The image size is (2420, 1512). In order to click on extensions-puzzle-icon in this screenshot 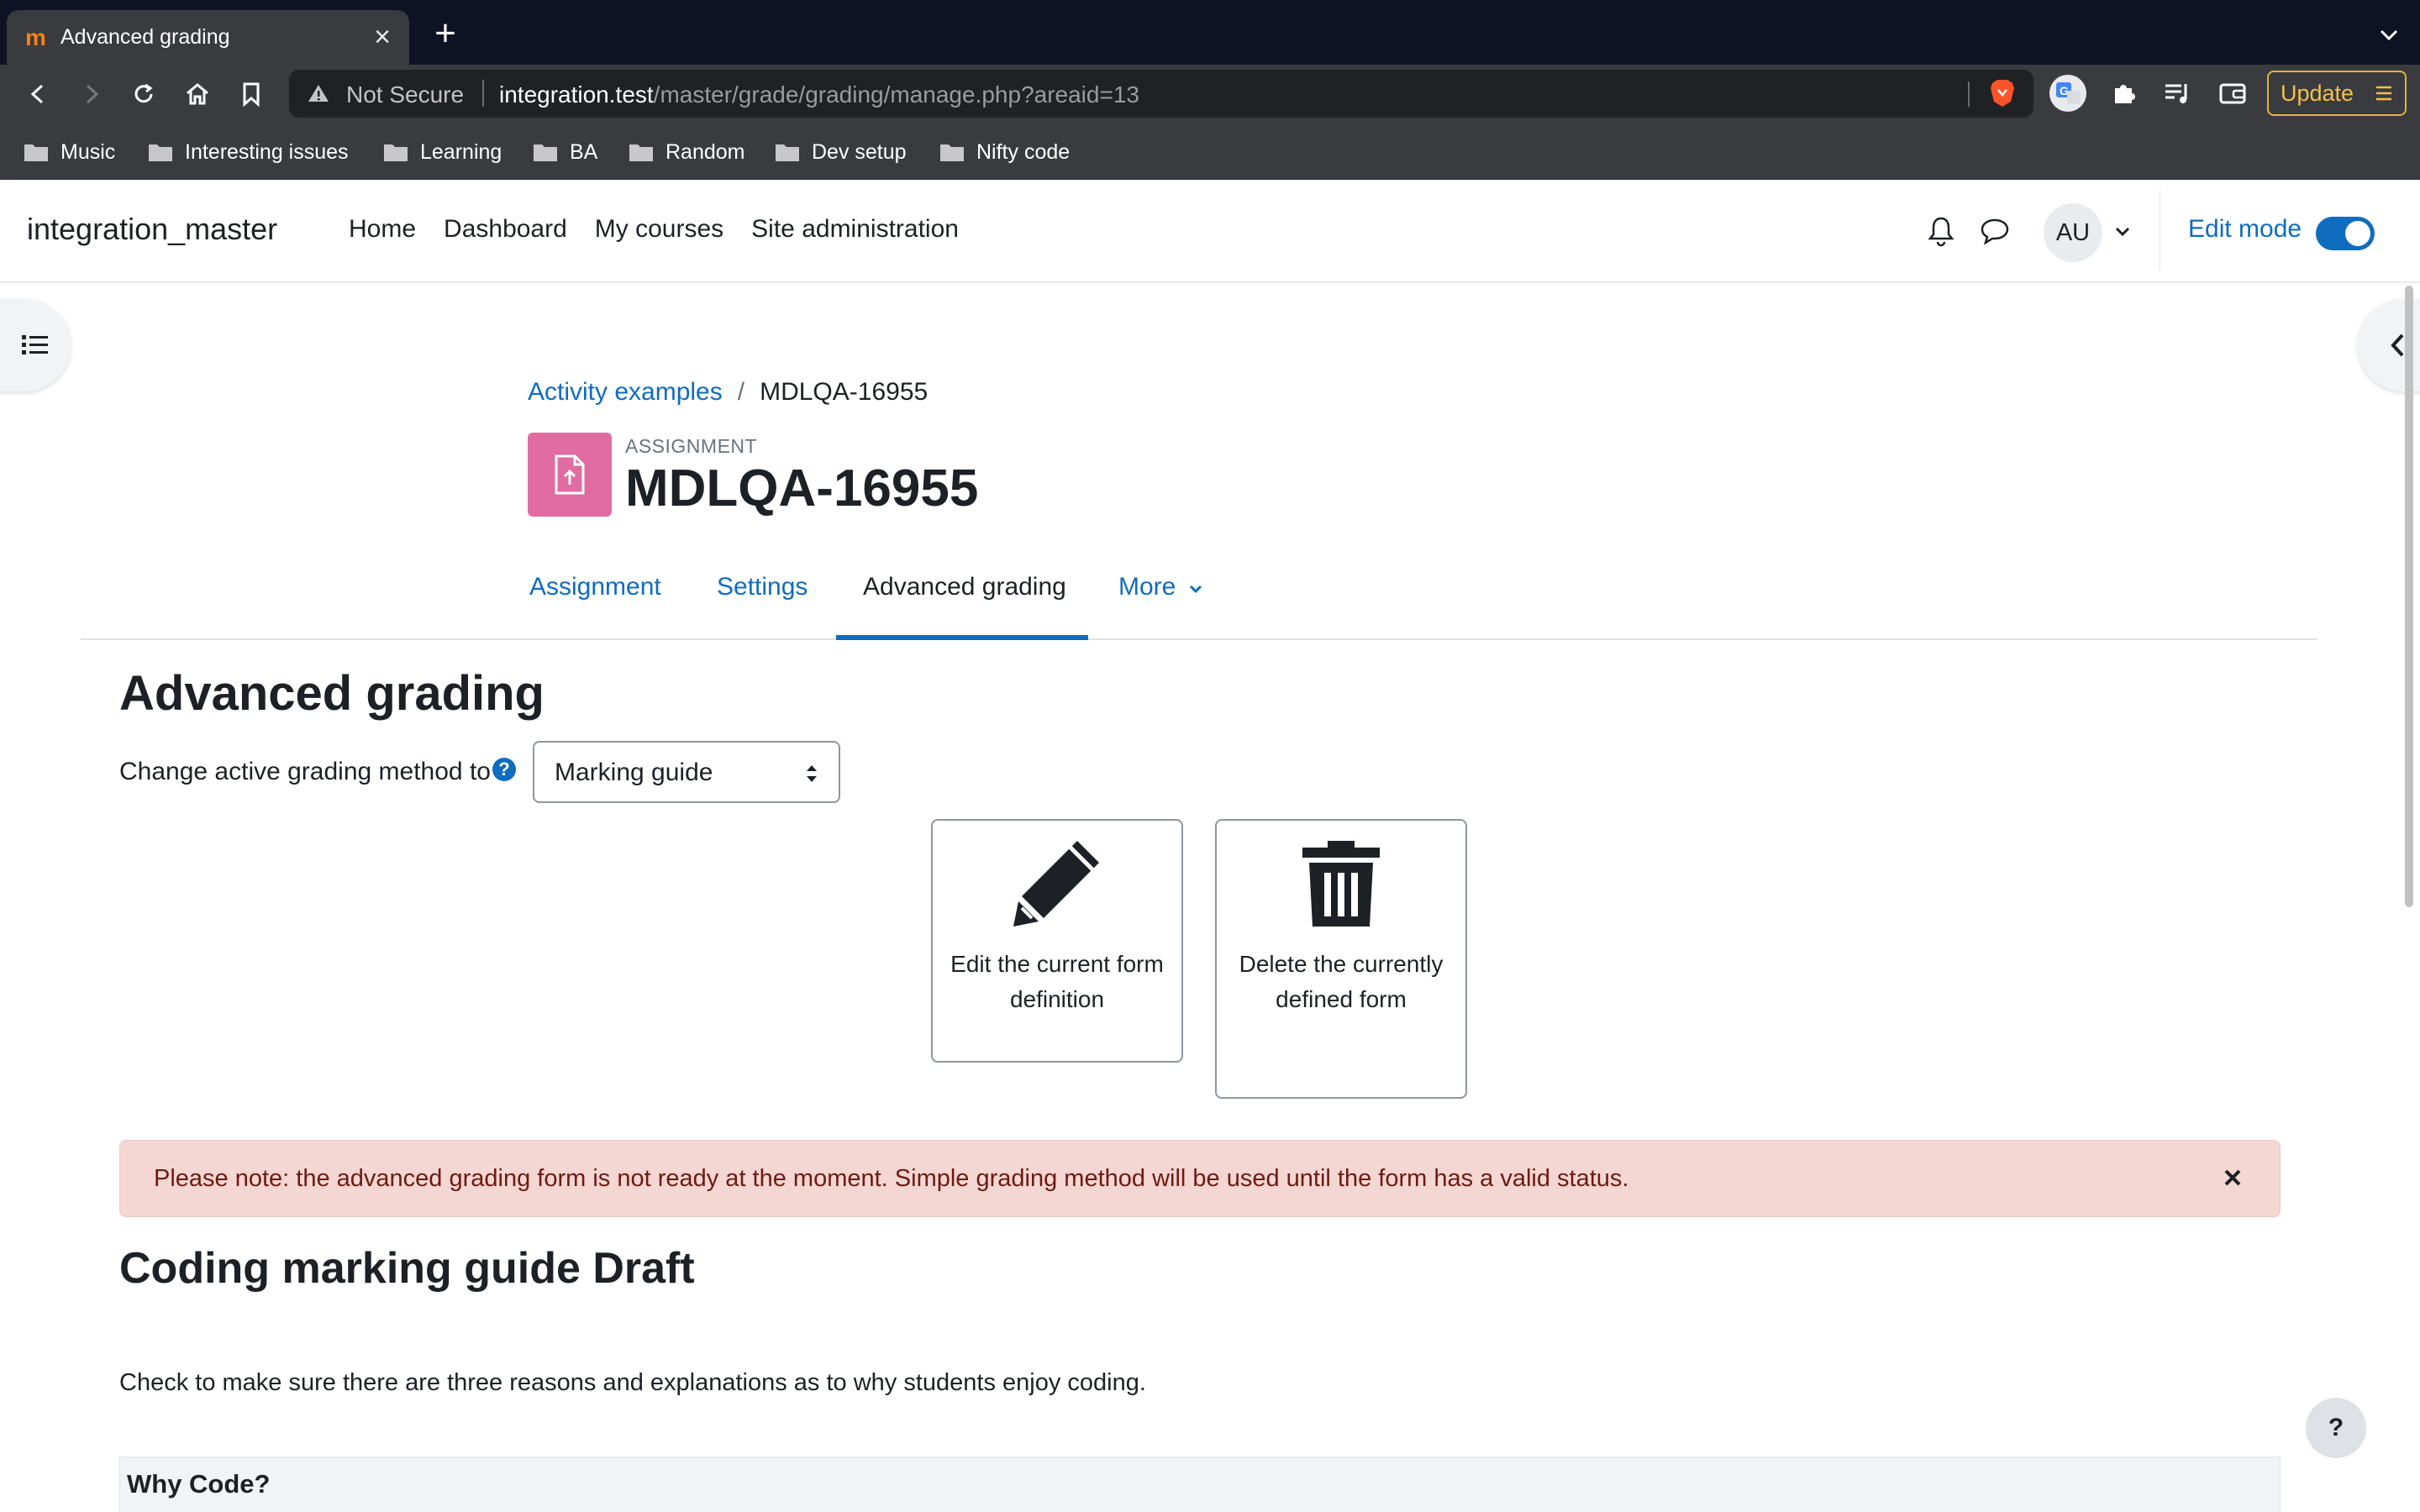, I will do `click(2123, 93)`.